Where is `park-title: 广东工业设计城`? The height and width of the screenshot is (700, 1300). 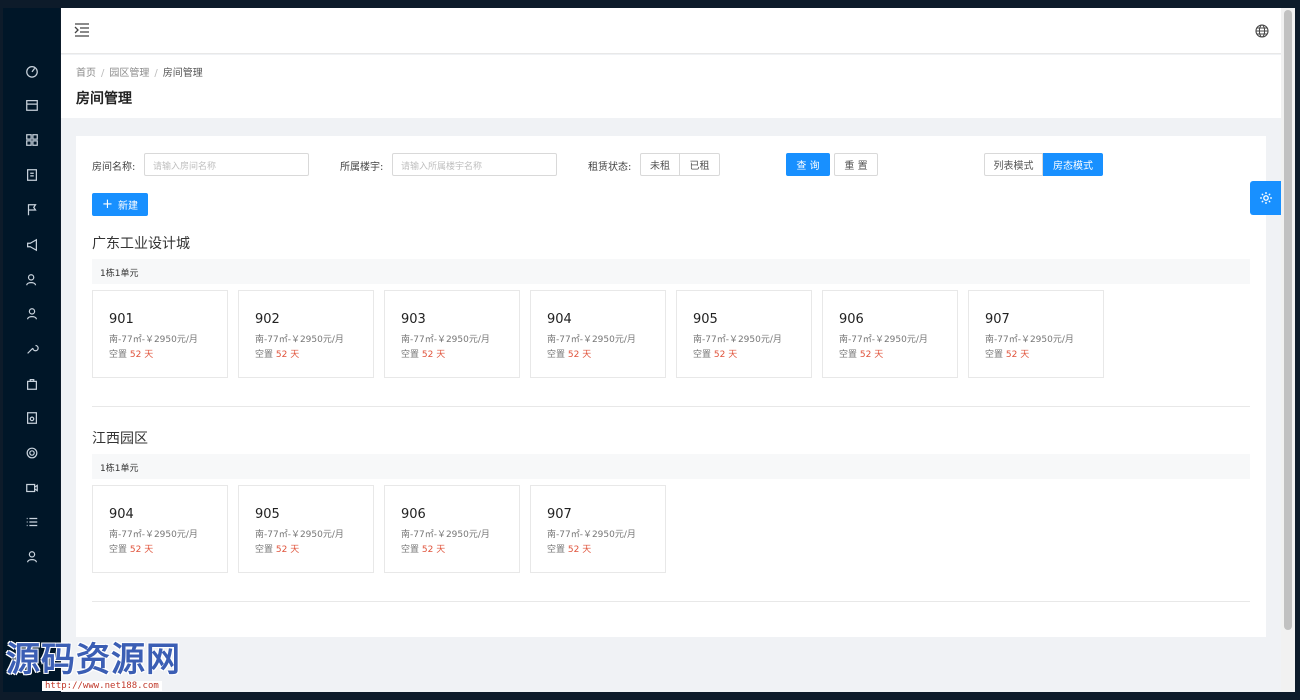
park-title: 广东工业设计城 is located at coordinates (141, 244).